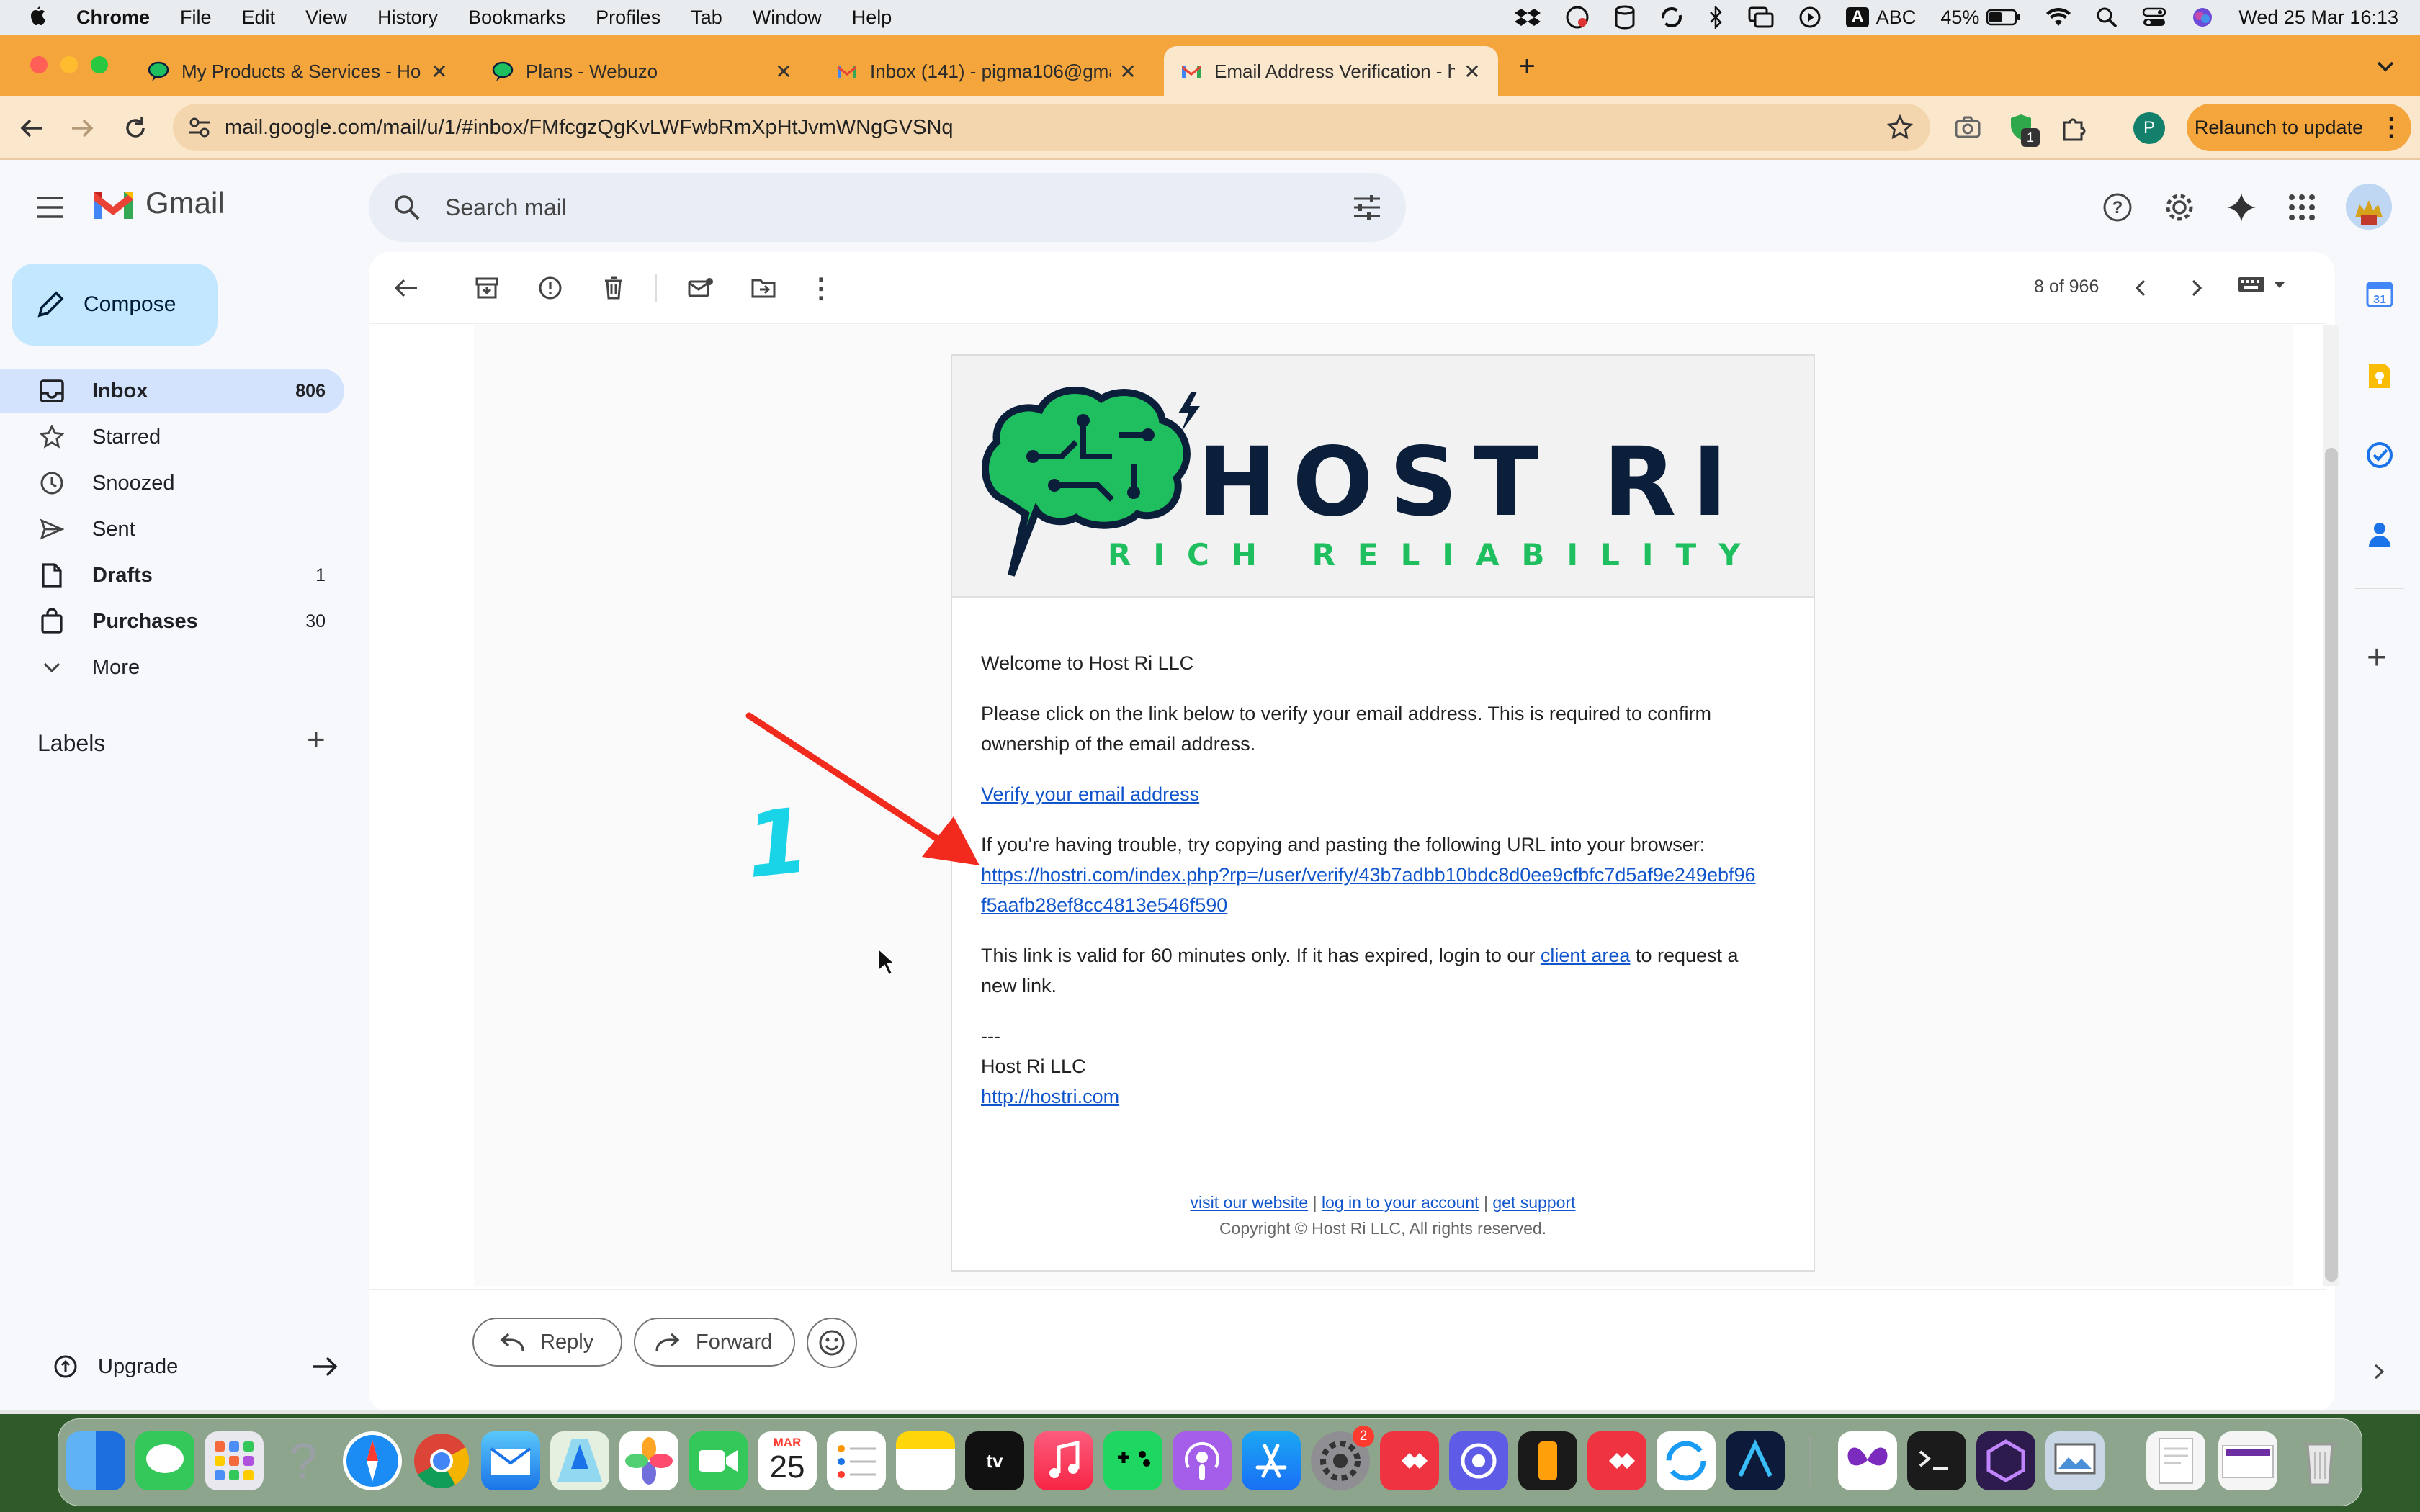 The image size is (2420, 1512). I want to click on profile-avatar: P, so click(2149, 128).